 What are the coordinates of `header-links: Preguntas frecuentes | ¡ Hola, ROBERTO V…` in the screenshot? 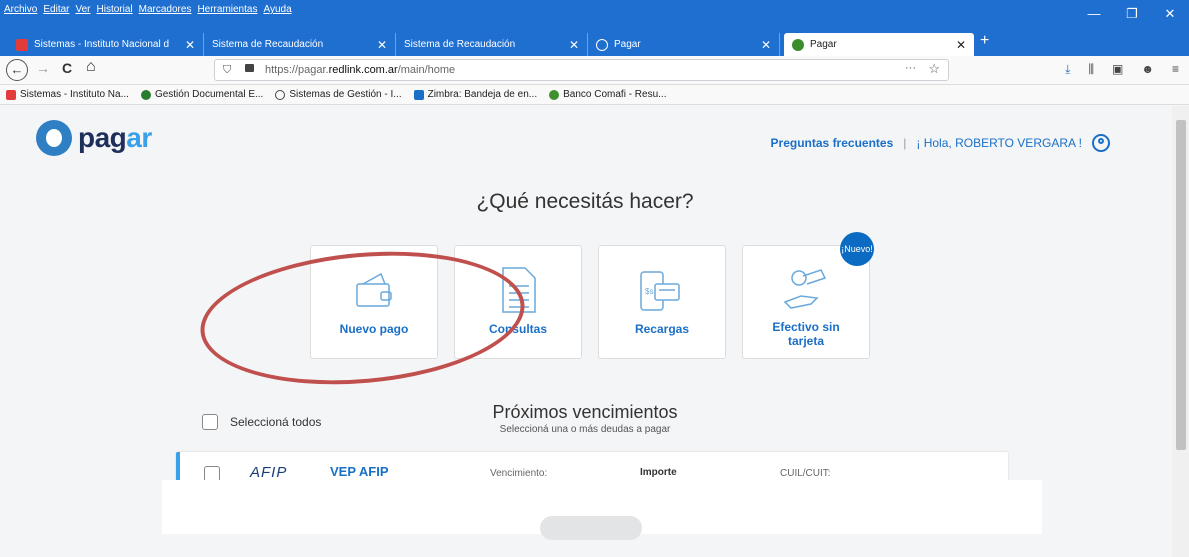 It's located at (940, 143).